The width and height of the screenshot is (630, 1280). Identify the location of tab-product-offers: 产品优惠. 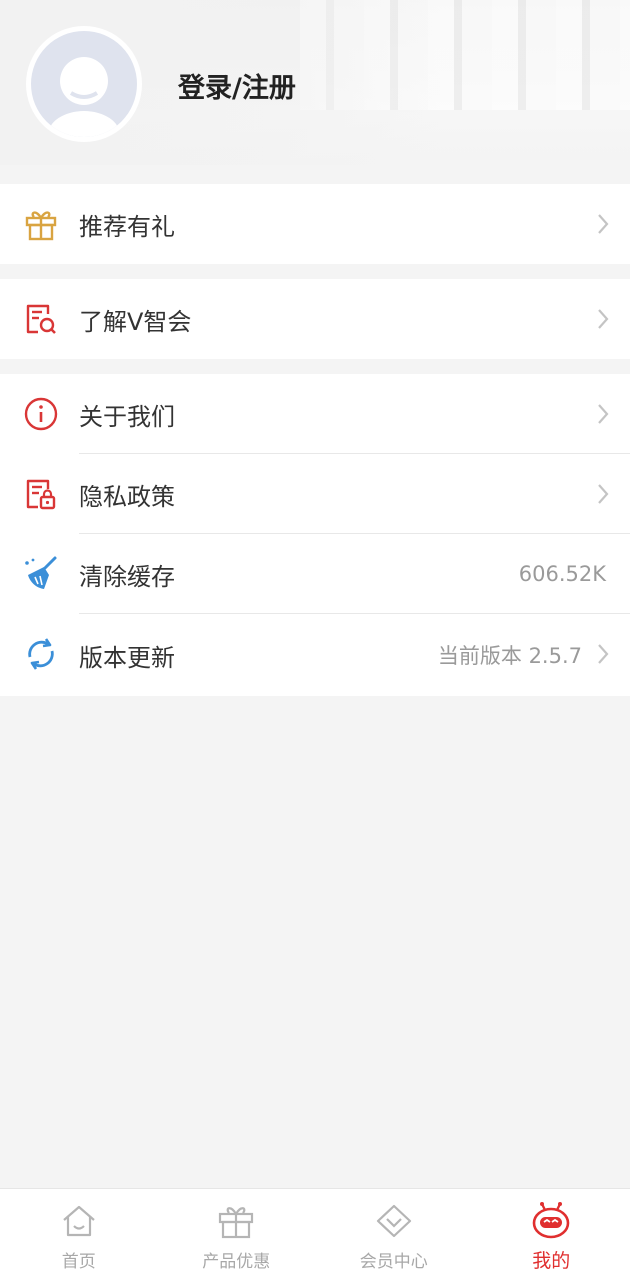
(237, 1234).